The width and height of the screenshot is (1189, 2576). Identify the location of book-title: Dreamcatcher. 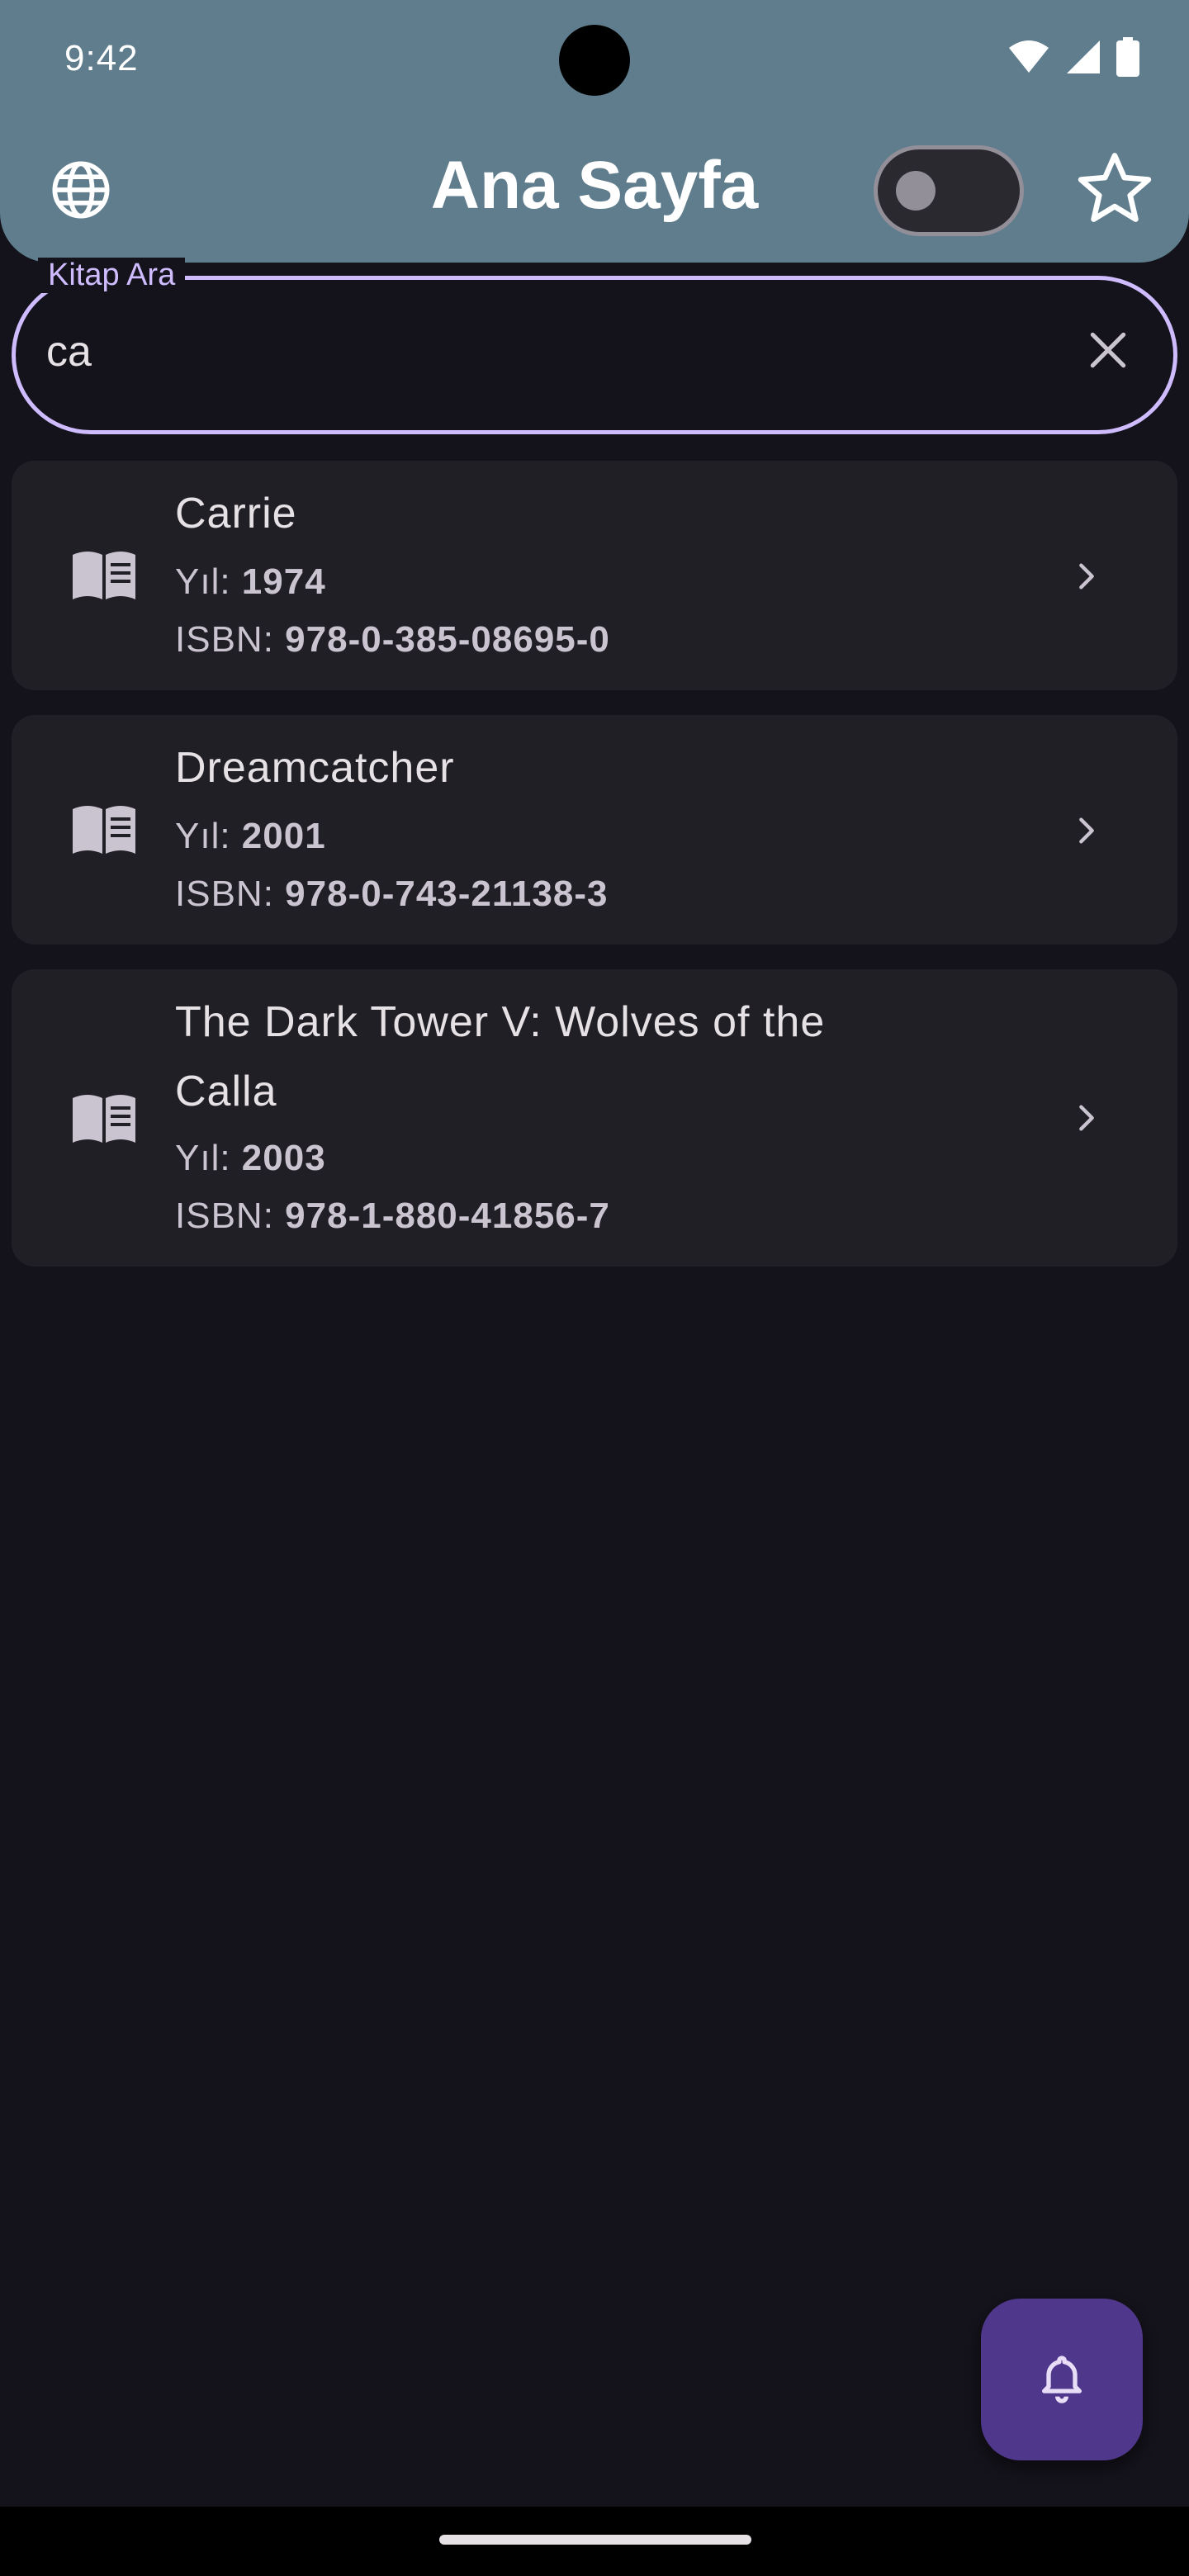
(315, 768).